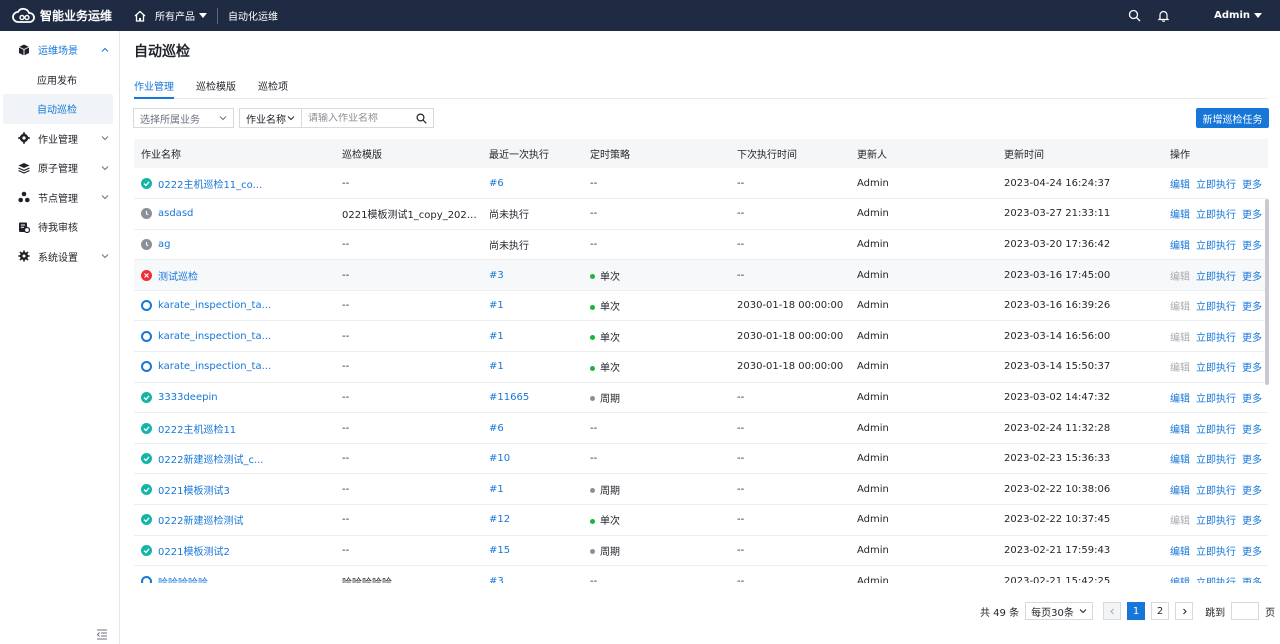  What do you see at coordinates (61, 16) in the screenshot?
I see `brand: 智能业务运维` at bounding box center [61, 16].